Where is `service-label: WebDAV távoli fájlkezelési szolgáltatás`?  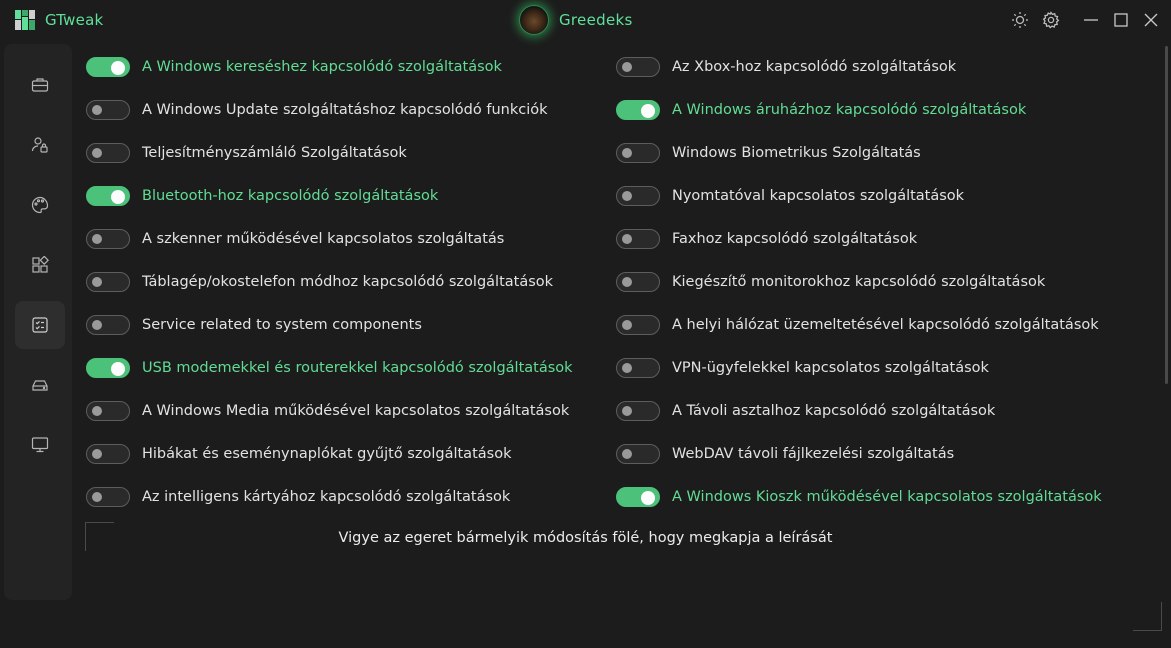
service-label: WebDAV távoli fájlkezelési szolgáltatás is located at coordinates (813, 454).